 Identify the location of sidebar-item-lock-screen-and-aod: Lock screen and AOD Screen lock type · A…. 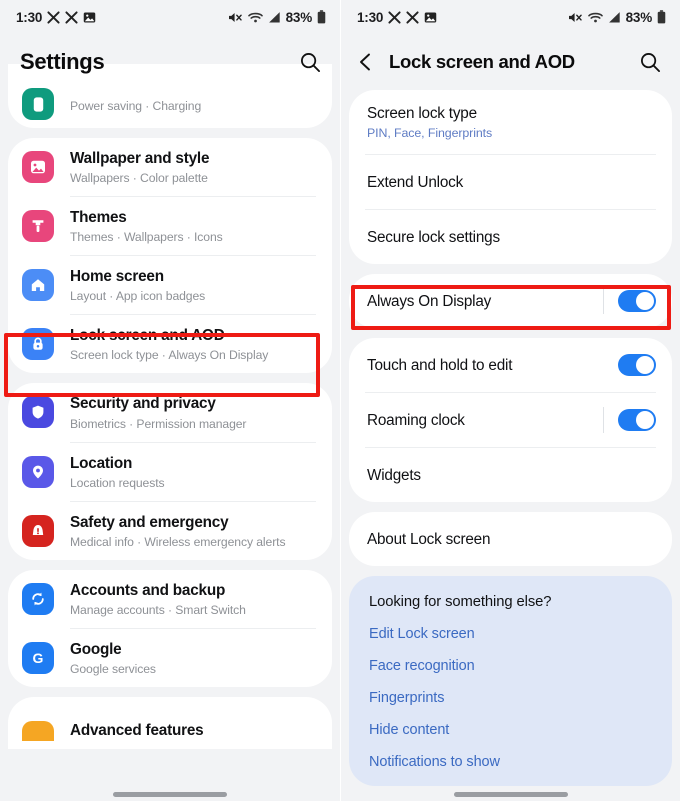
(170, 344).